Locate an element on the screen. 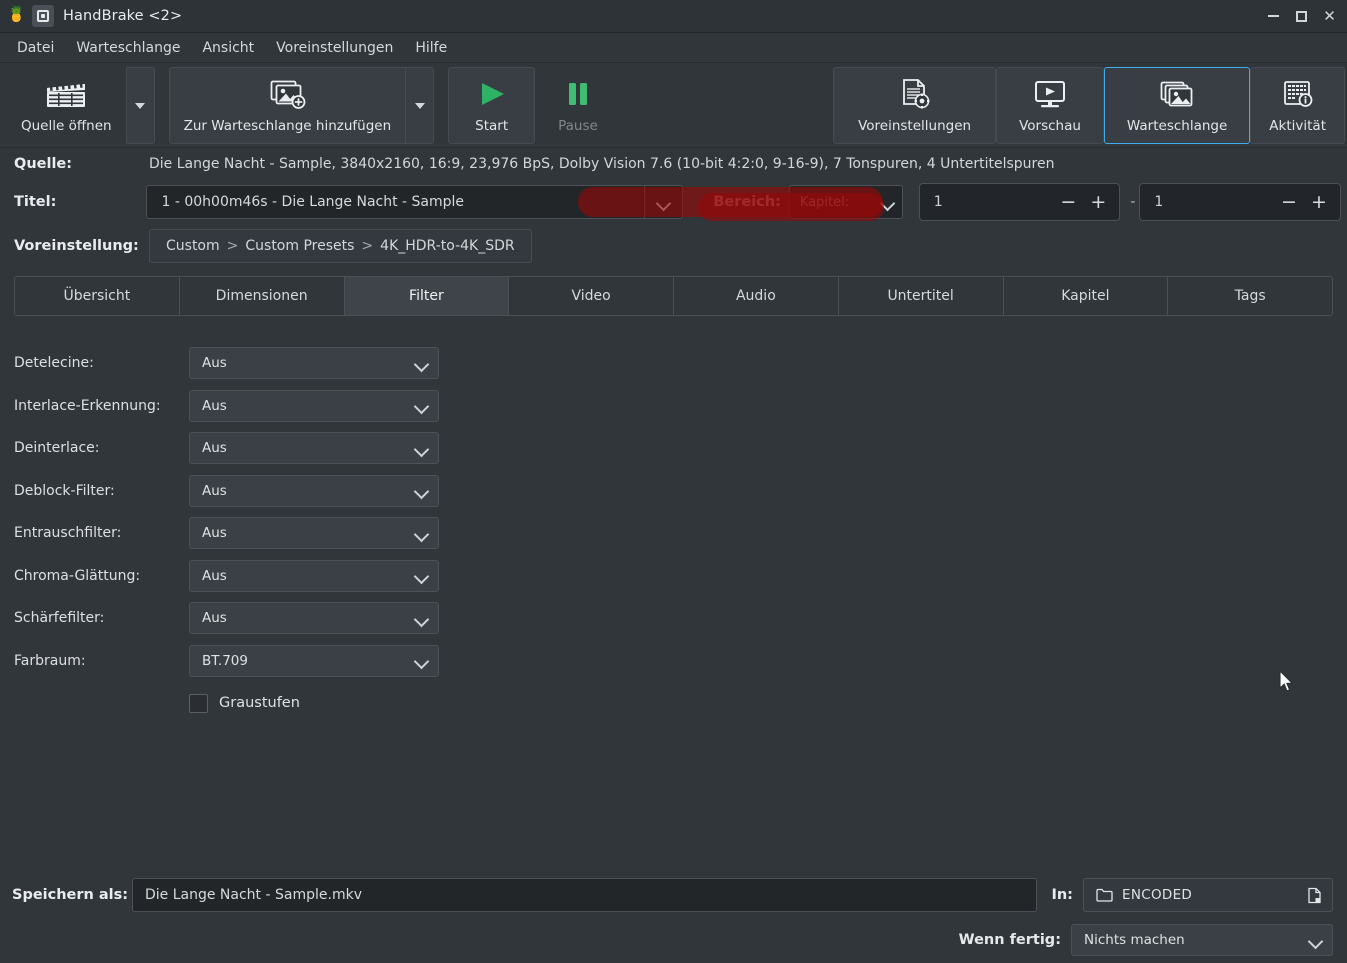  preset-part-2: Custom Presets is located at coordinates (300, 246).